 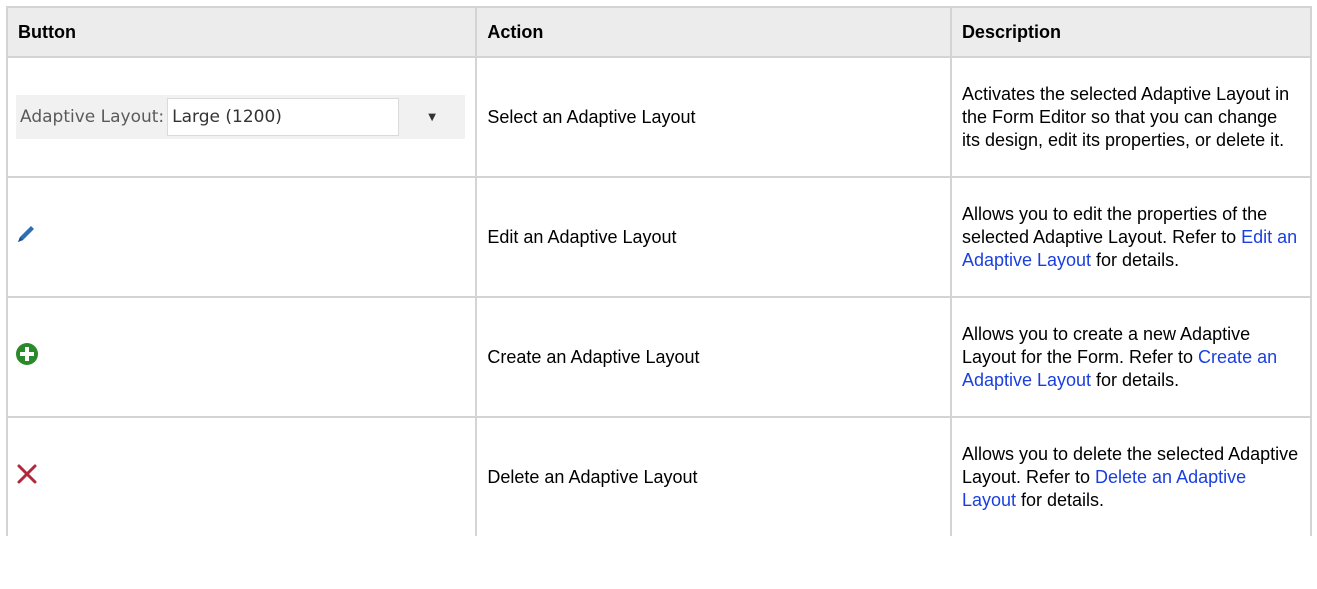 What do you see at coordinates (713, 32) in the screenshot?
I see `header-action: Action` at bounding box center [713, 32].